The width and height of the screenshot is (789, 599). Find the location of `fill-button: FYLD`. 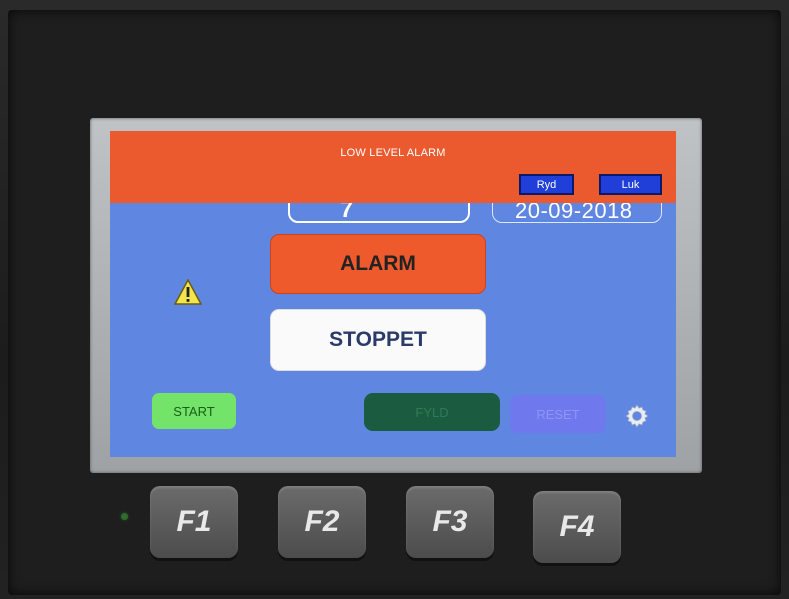

fill-button: FYLD is located at coordinates (432, 412).